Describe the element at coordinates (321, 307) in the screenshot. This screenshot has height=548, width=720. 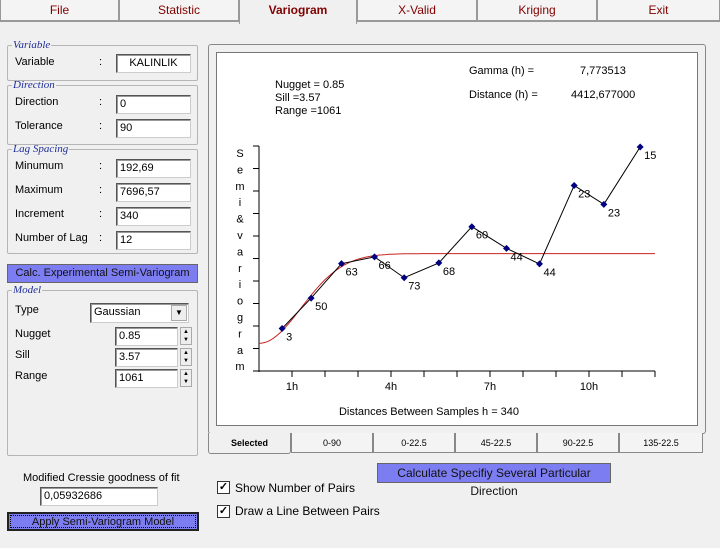
I see `pair-count-label: 50` at that location.